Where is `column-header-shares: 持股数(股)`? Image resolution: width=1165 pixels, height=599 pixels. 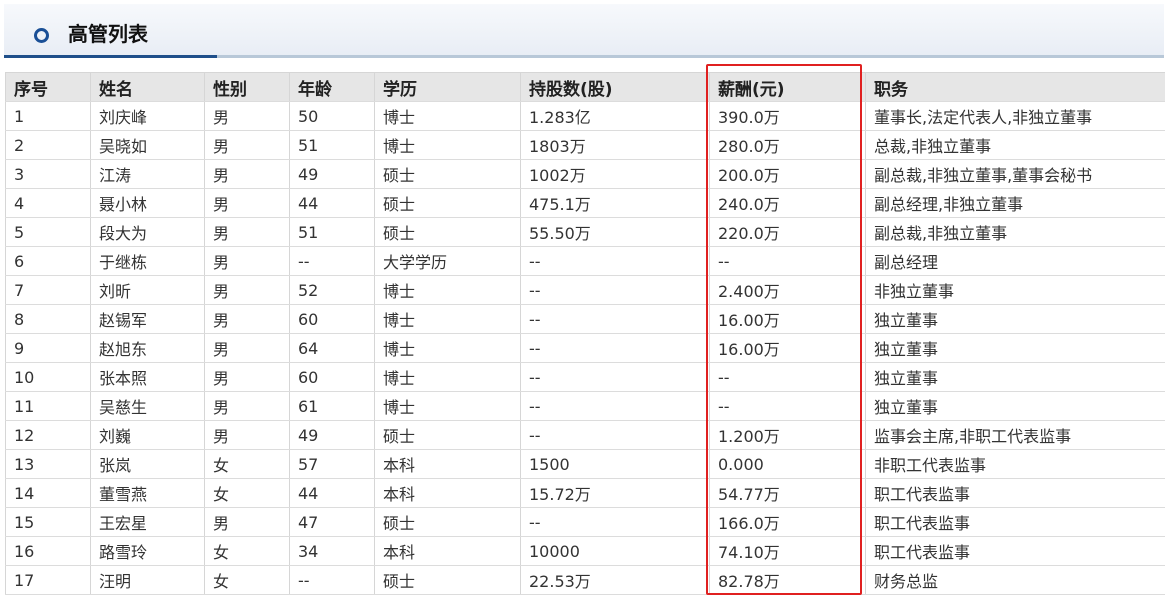 column-header-shares: 持股数(股) is located at coordinates (615, 87).